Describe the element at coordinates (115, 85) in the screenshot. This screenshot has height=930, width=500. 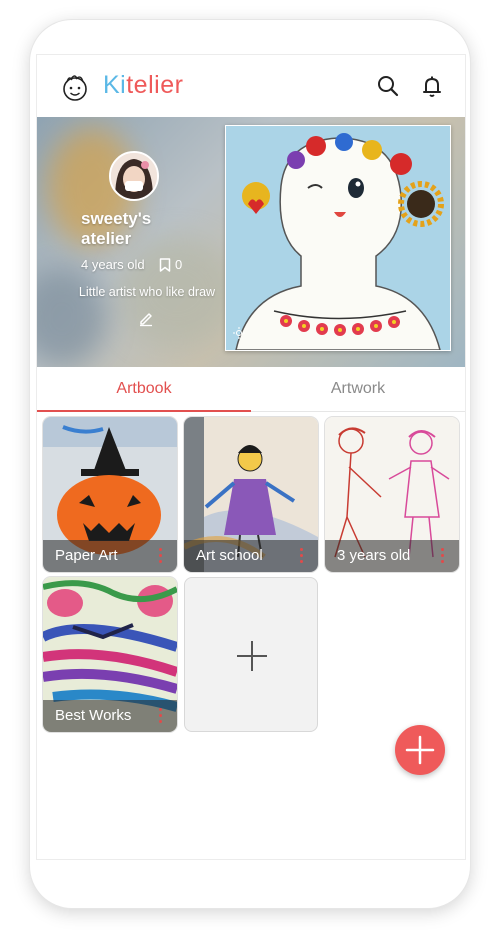
I see `brand-logo-k: Ki` at that location.